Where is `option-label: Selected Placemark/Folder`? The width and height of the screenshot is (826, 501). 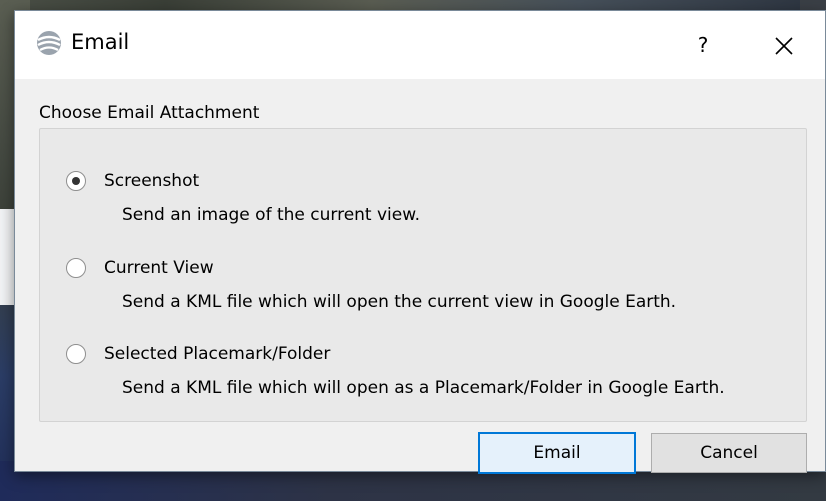 option-label: Selected Placemark/Folder is located at coordinates (217, 354).